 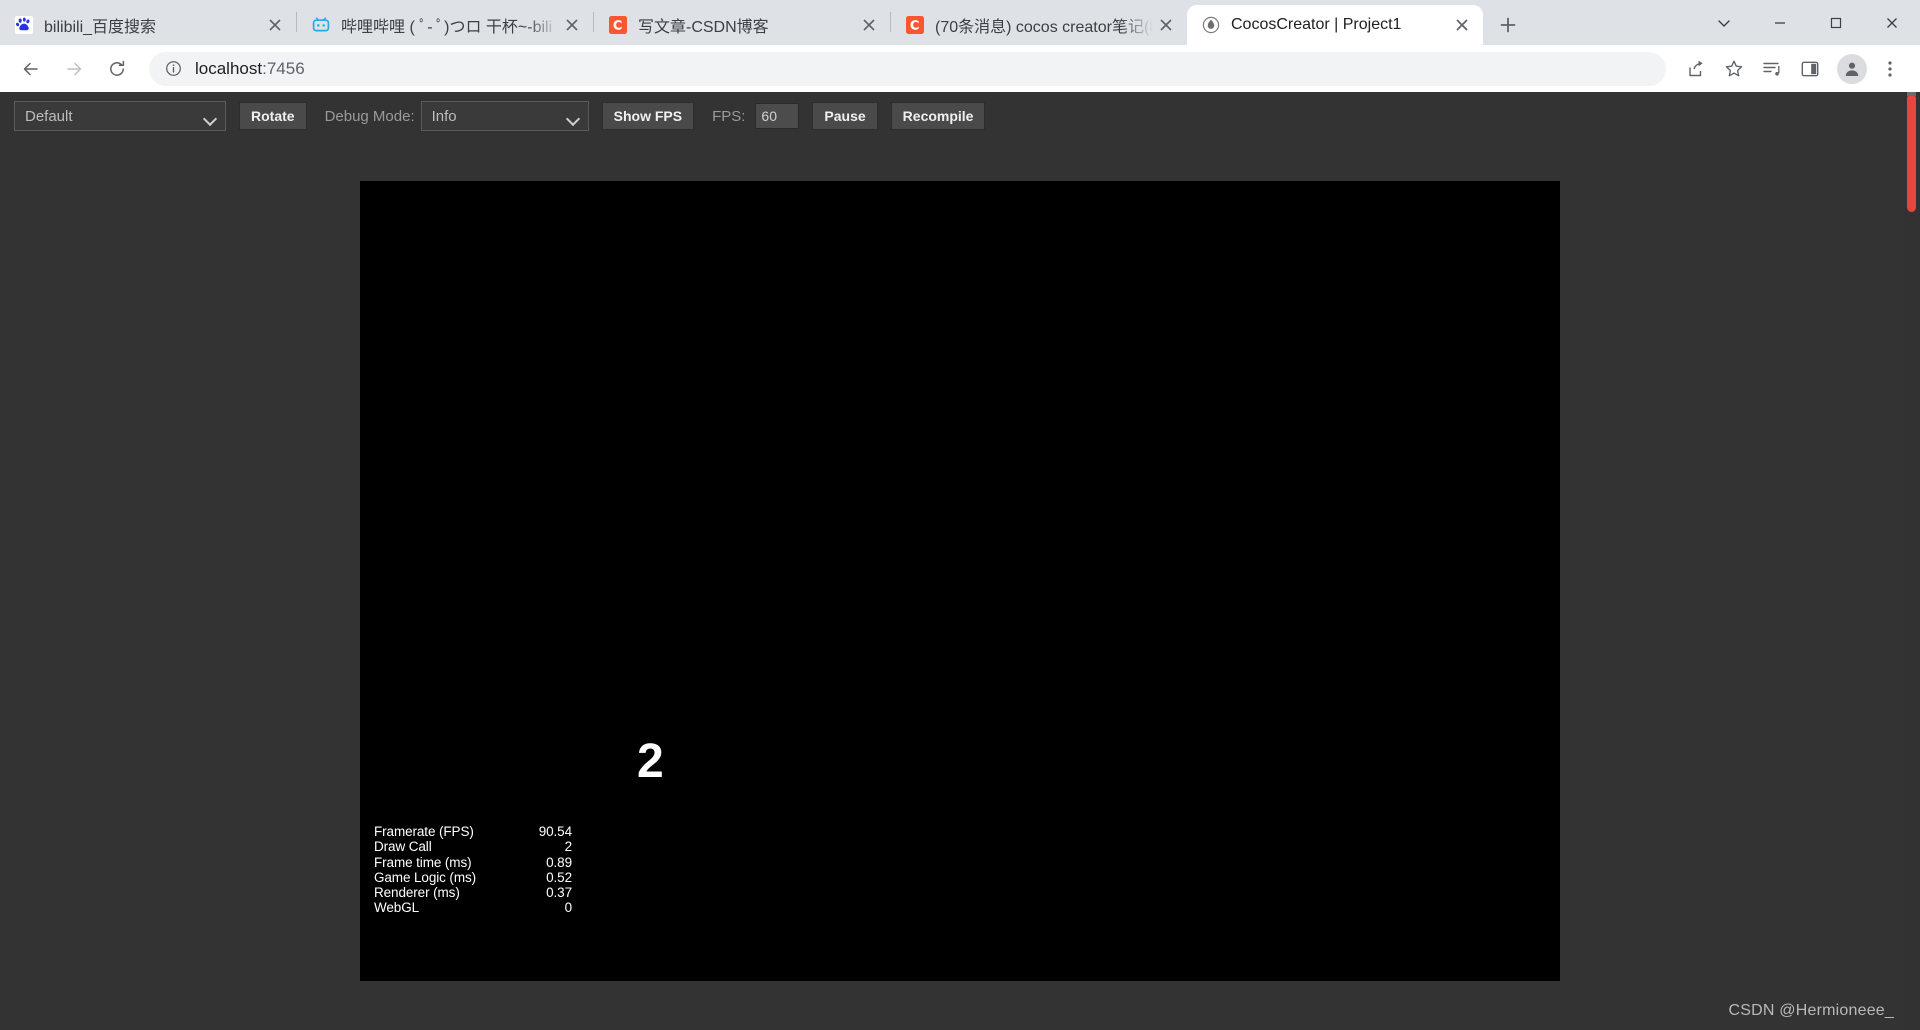 I want to click on stat-label: Draw Call, so click(x=403, y=847).